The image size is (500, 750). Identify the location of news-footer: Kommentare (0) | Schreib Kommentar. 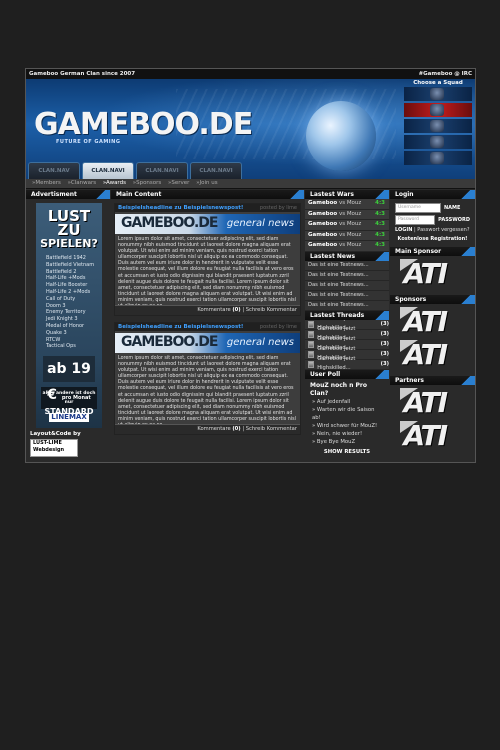
(207, 429).